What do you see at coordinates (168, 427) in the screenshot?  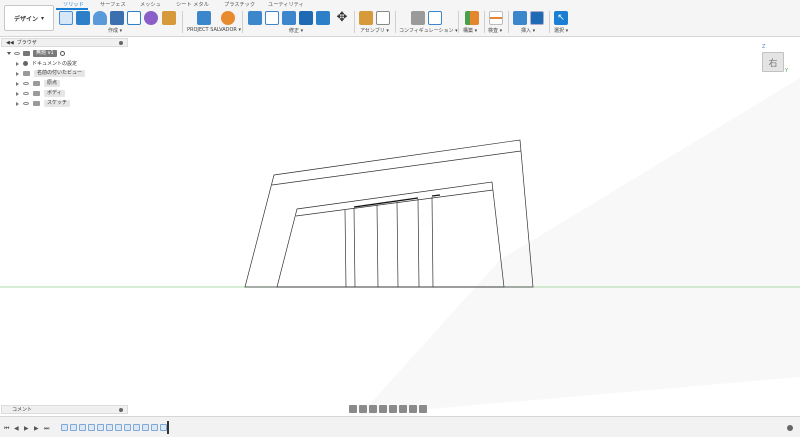 I see `timeline-marker` at bounding box center [168, 427].